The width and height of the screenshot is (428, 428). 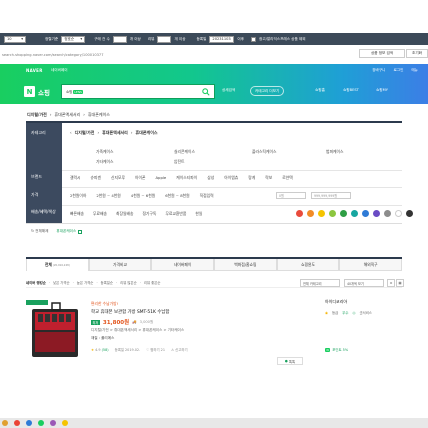 I want to click on benefit-item: 정기구독, so click(x=149, y=214).